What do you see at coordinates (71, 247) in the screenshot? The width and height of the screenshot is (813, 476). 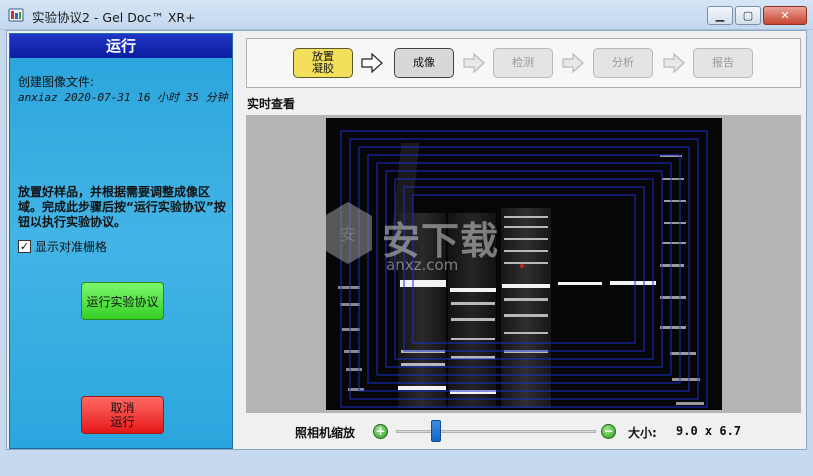 I see `show-grid-label: 显示对准栅格` at bounding box center [71, 247].